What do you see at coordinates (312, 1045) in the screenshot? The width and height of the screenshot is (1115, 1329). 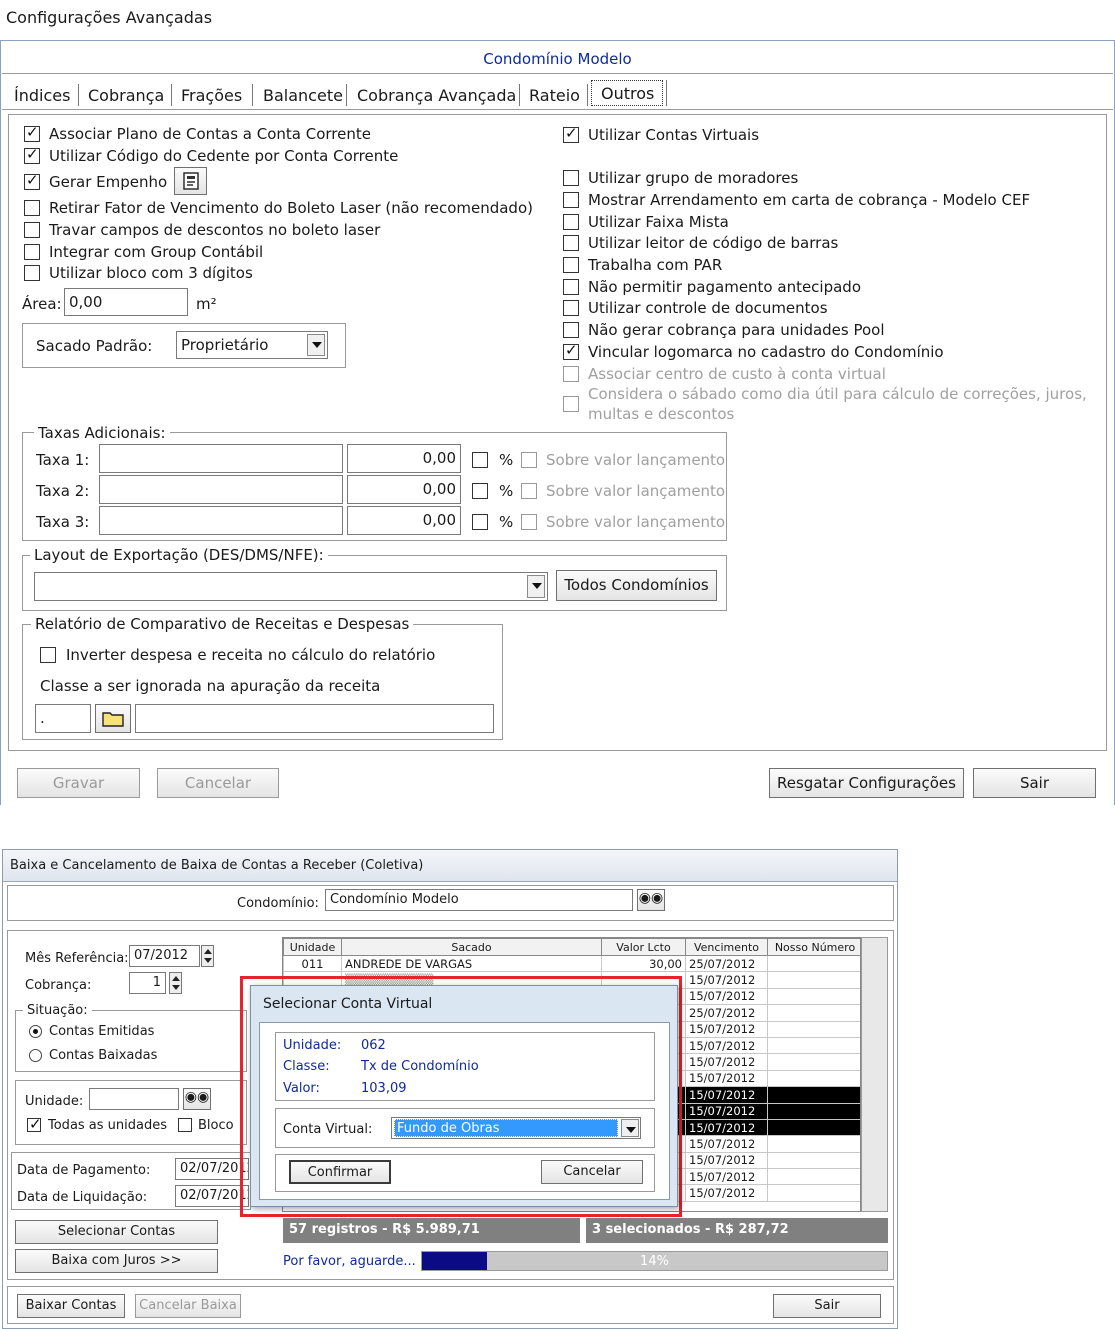 I see `dialog-unidade-label: Unidade:` at bounding box center [312, 1045].